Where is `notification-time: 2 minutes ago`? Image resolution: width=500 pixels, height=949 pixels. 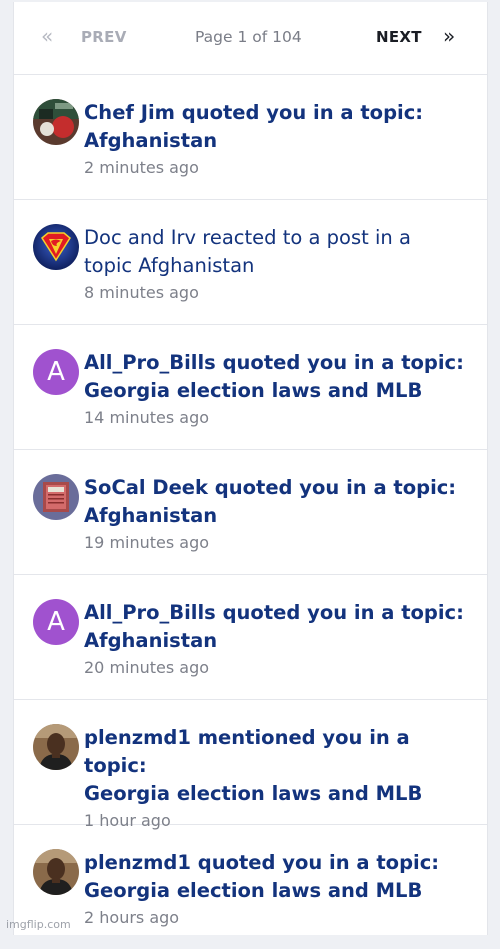
notification-time: 2 minutes ago is located at coordinates (141, 167).